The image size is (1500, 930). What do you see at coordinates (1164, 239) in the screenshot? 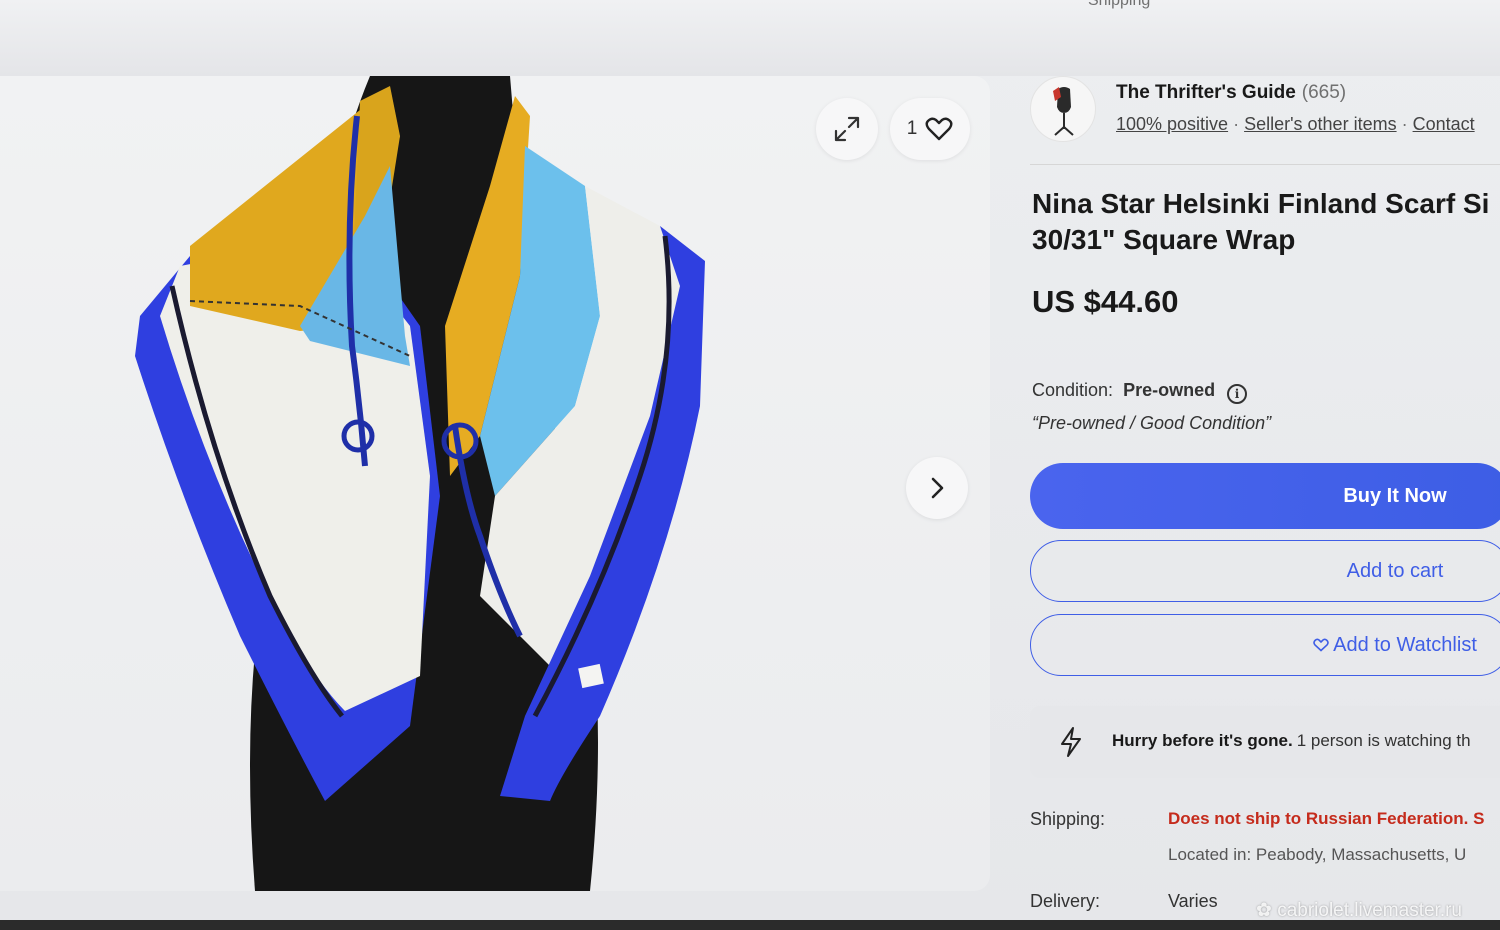
I see `item-title-line-2: 30/31" Square Wrap` at bounding box center [1164, 239].